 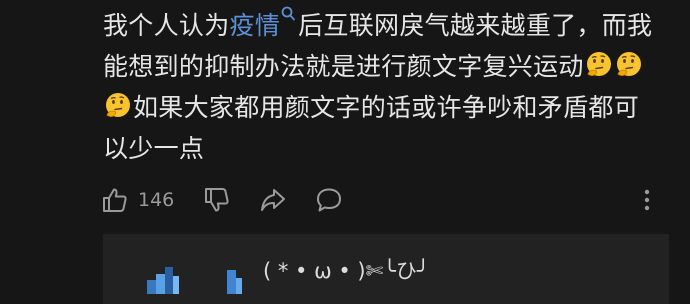 I want to click on share-button, so click(x=273, y=200).